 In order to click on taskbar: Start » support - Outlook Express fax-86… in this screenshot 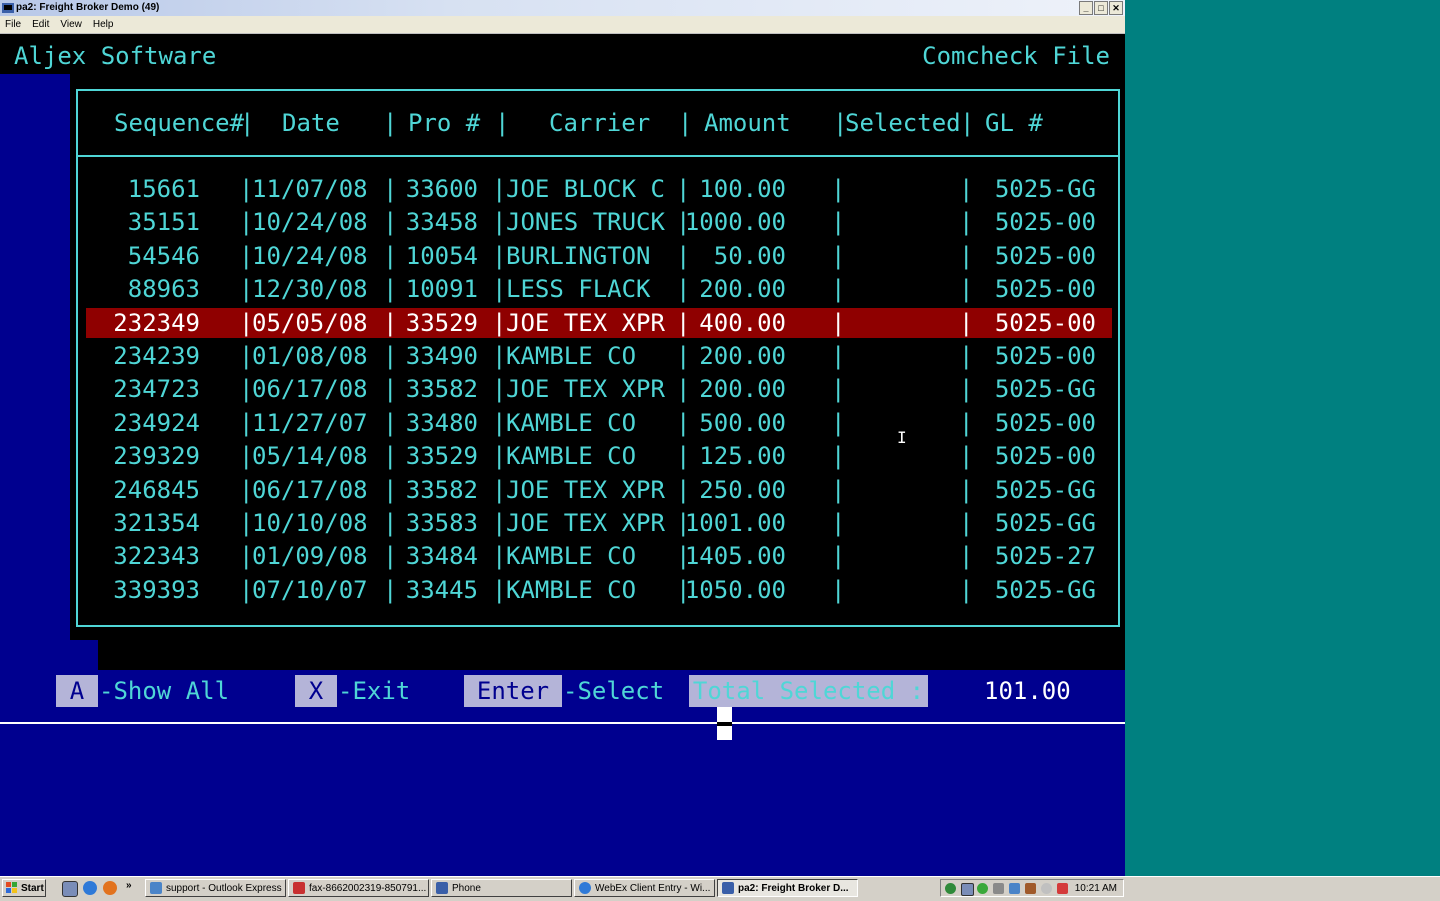, I will do `click(720, 888)`.